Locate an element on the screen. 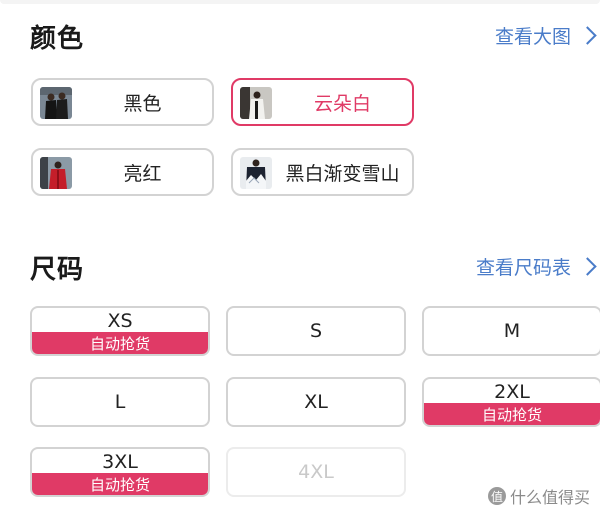 Image resolution: width=600 pixels, height=516 pixels. black-coat-thumbnail is located at coordinates (56, 103).